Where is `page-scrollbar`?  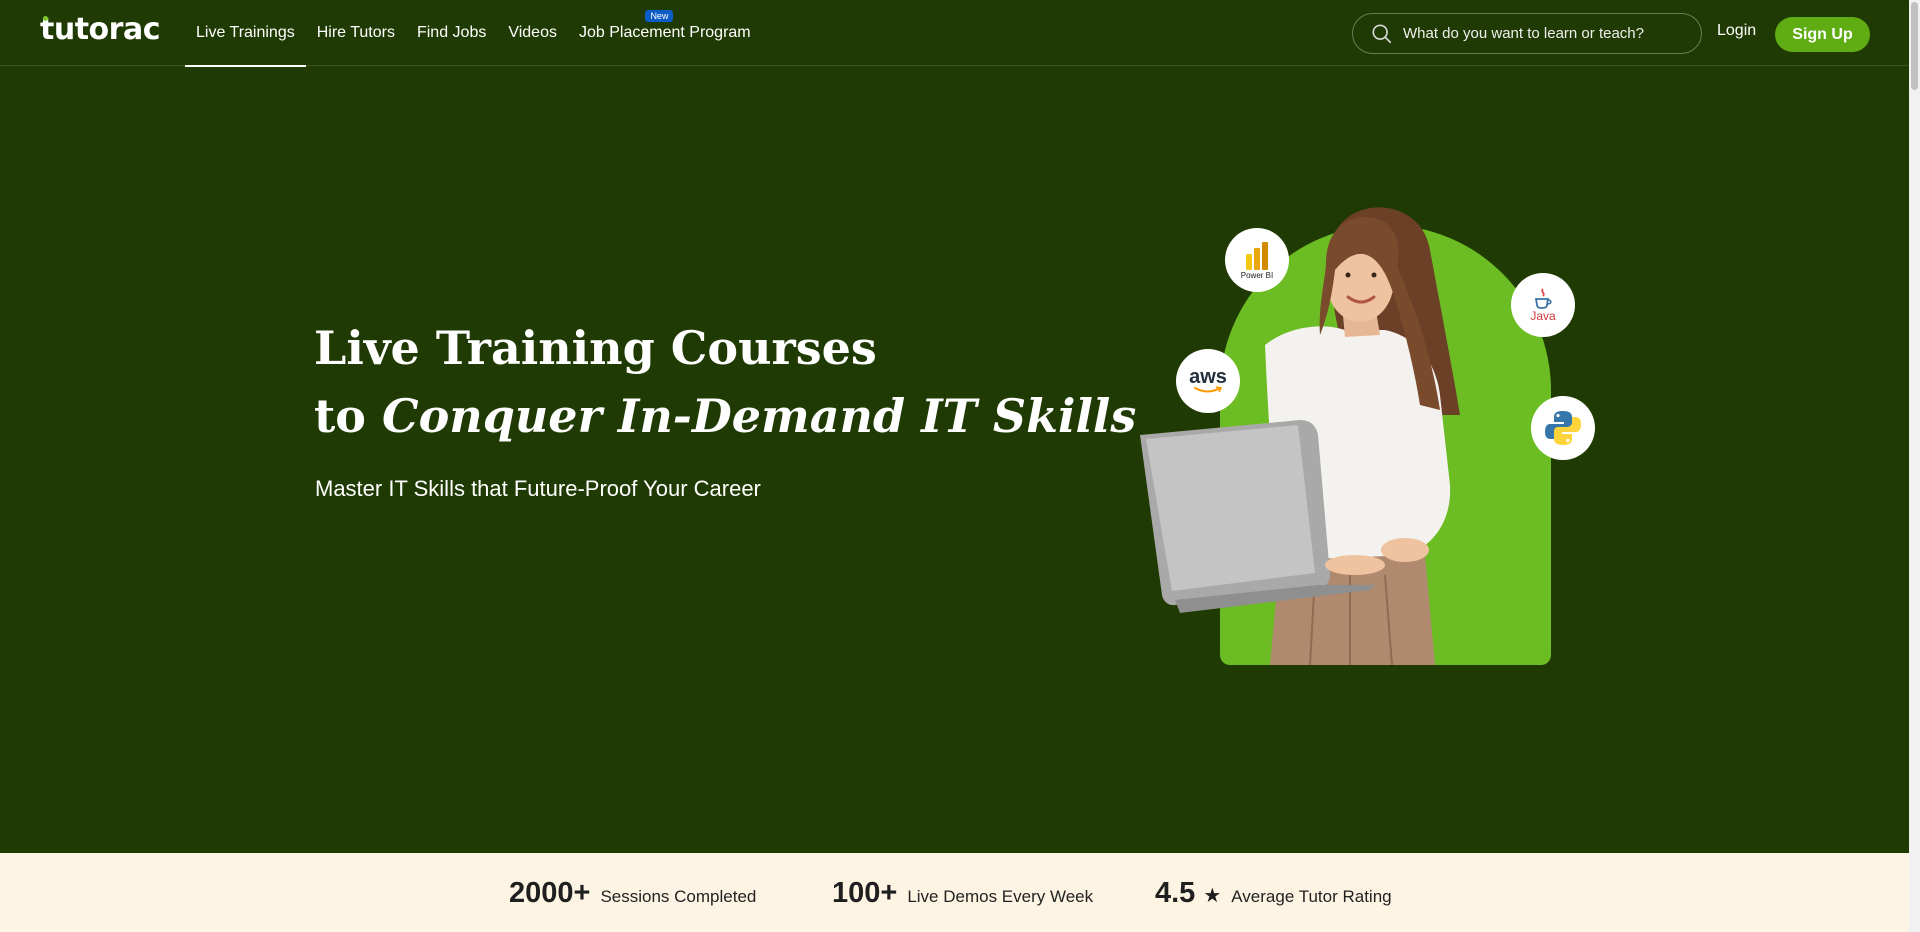 page-scrollbar is located at coordinates (1914, 466).